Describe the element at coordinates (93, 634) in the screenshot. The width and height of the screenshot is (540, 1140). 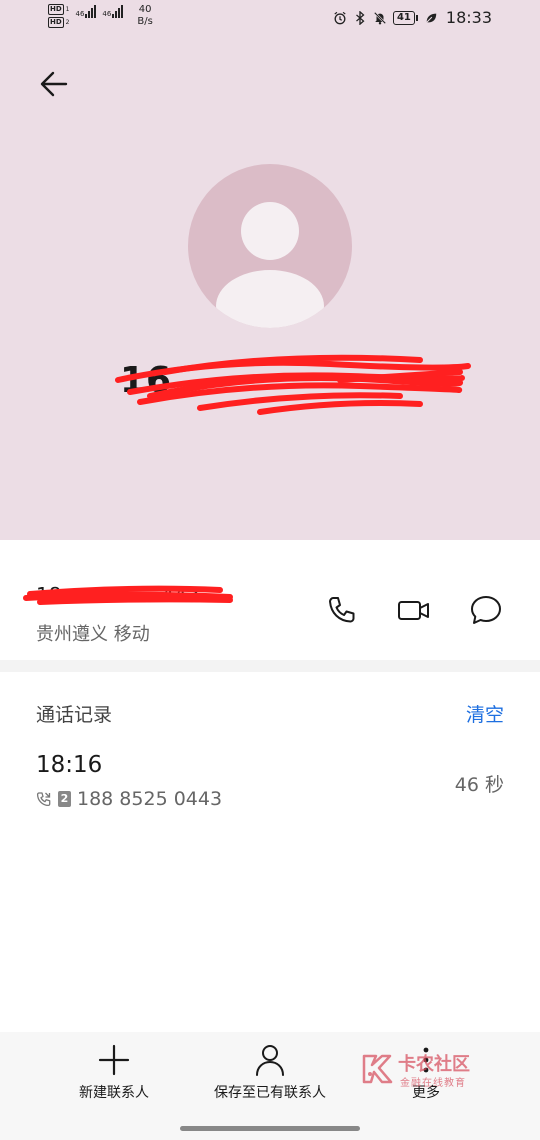
I see `number-location: 贵州遵义 移动` at that location.